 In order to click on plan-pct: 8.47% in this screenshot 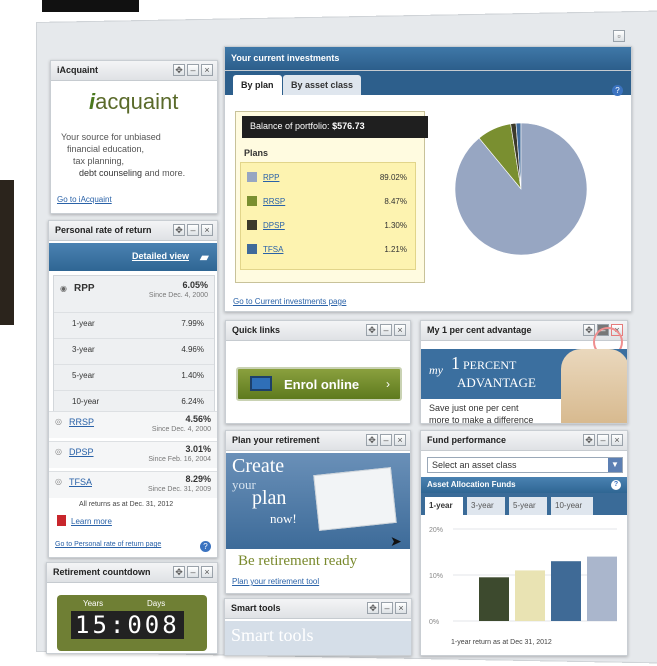, I will do `click(395, 201)`.